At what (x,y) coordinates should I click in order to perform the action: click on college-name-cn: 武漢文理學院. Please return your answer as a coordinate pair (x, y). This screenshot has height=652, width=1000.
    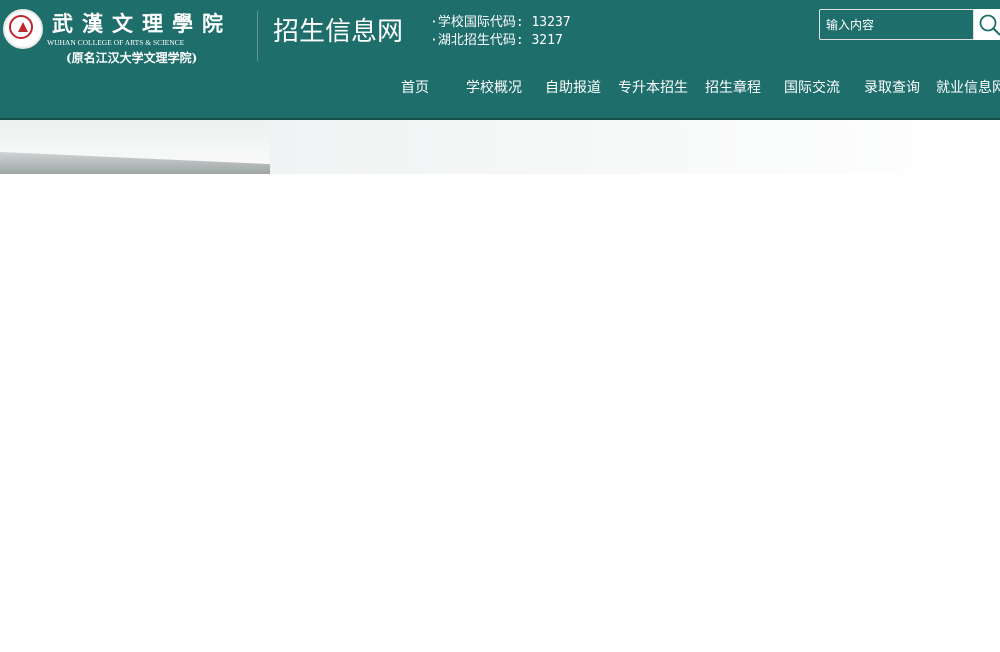
    Looking at the image, I should click on (142, 23).